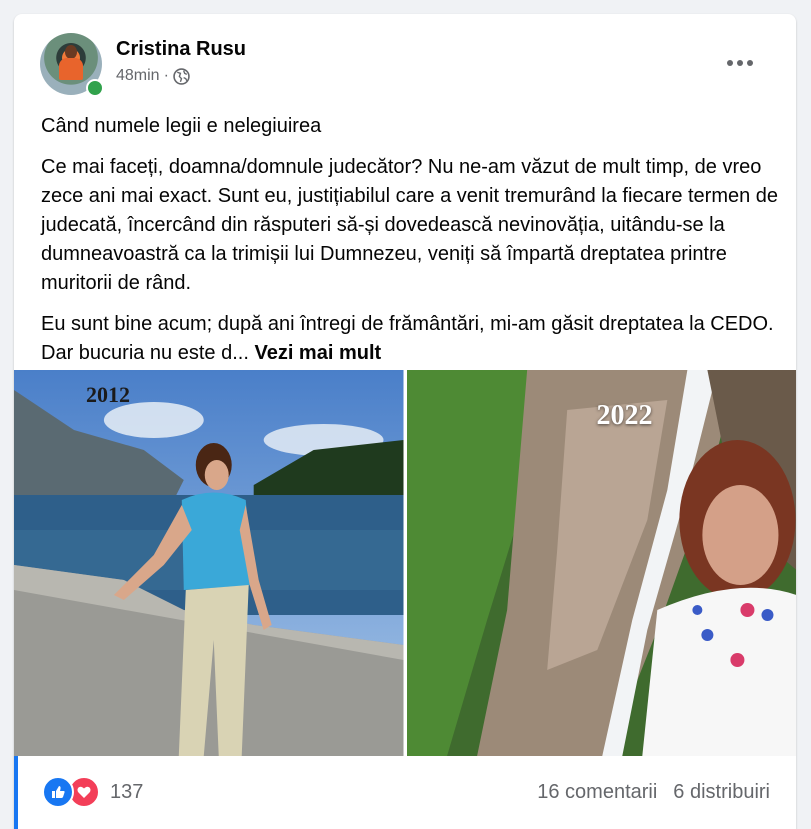 The height and width of the screenshot is (829, 811). I want to click on post-title: Când numele legii e nelegiuirea, so click(181, 126).